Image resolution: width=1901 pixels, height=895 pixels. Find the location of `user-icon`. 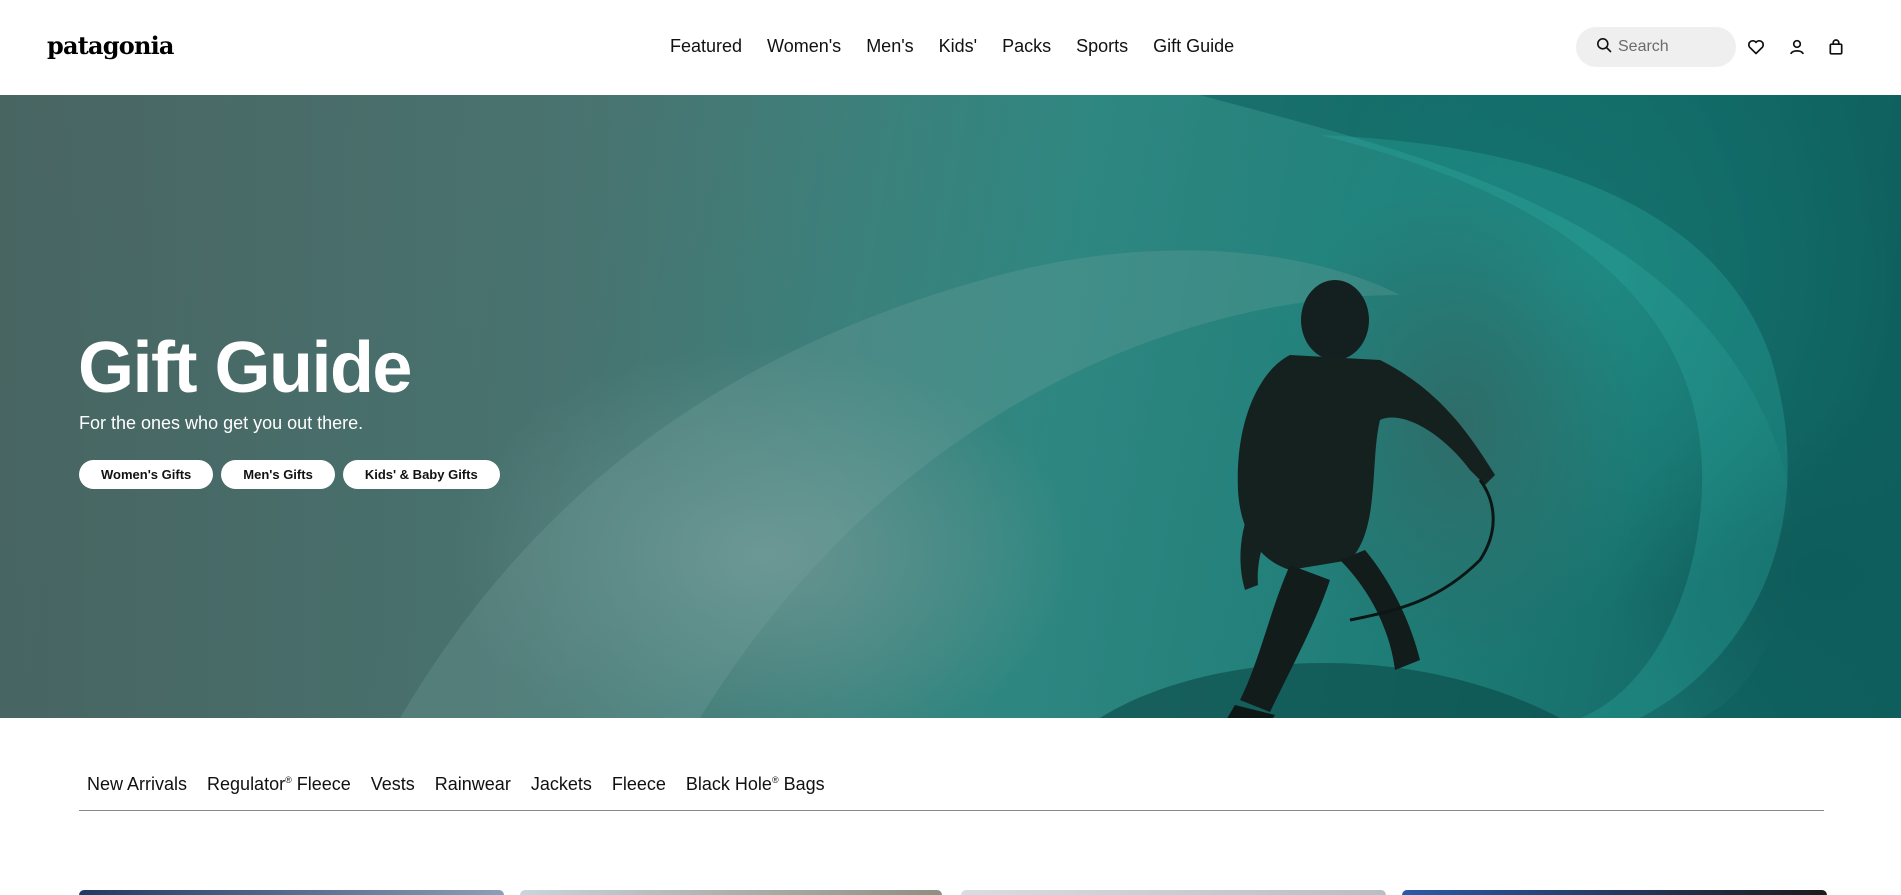

user-icon is located at coordinates (1797, 47).